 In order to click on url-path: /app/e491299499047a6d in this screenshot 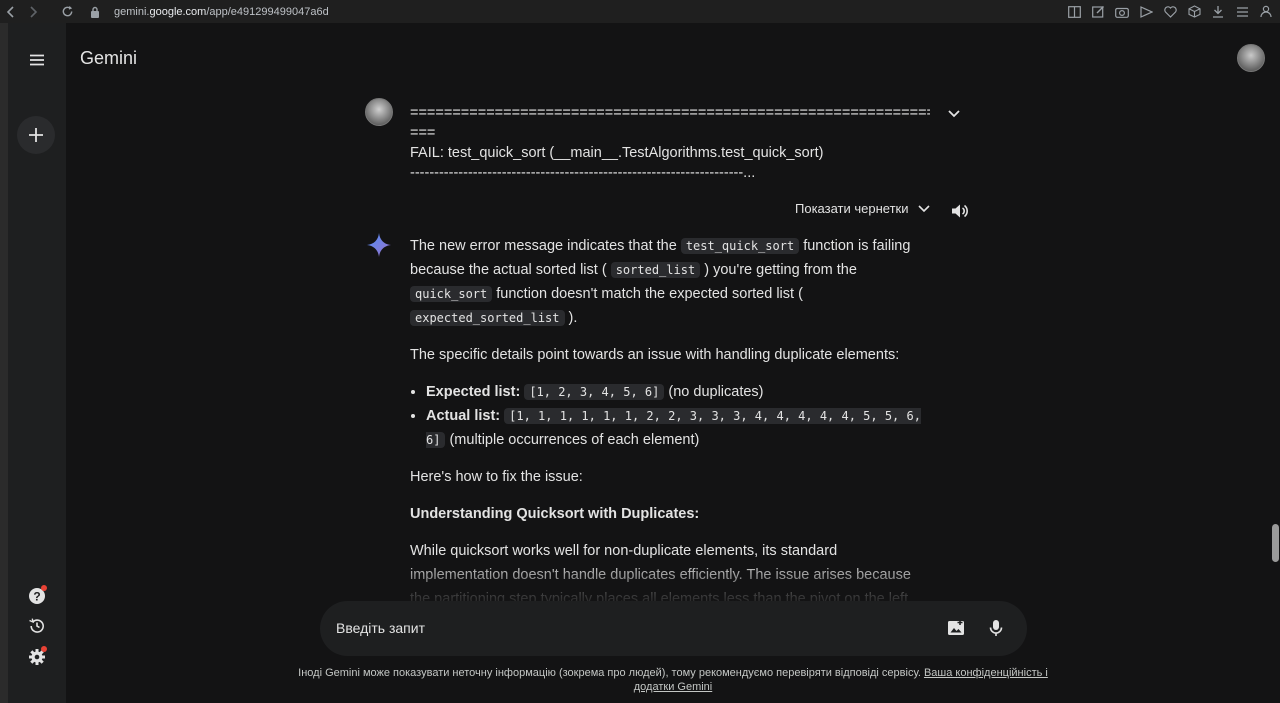, I will do `click(267, 11)`.